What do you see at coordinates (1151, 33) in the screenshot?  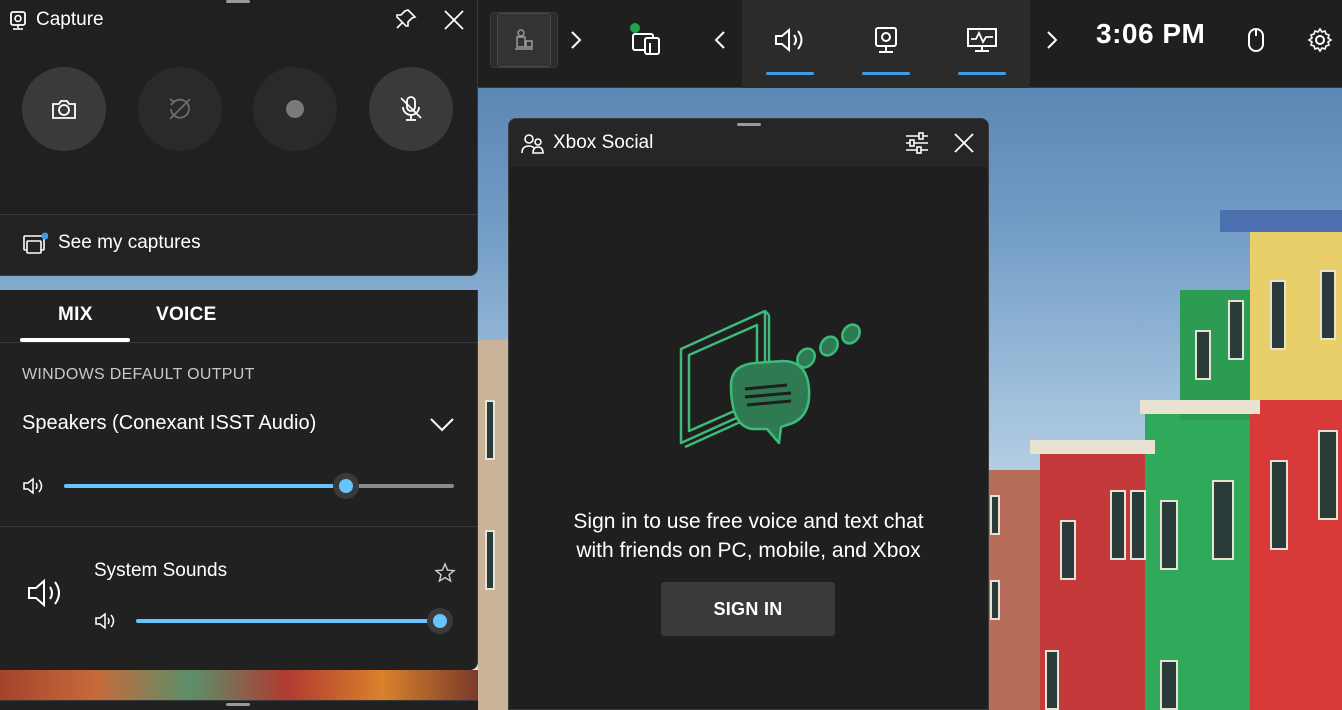 I see `clock-time: 3:06 PM` at bounding box center [1151, 33].